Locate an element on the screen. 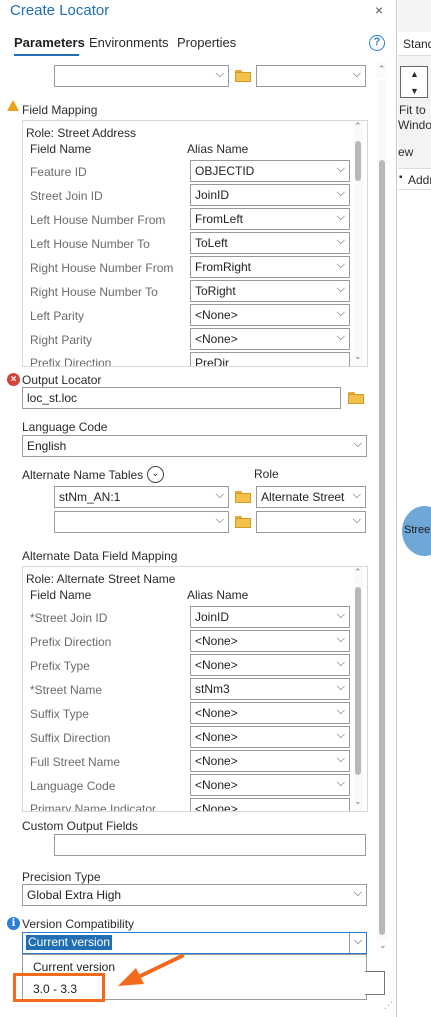  field-name-cell: Prefix Direction is located at coordinates (71, 361).